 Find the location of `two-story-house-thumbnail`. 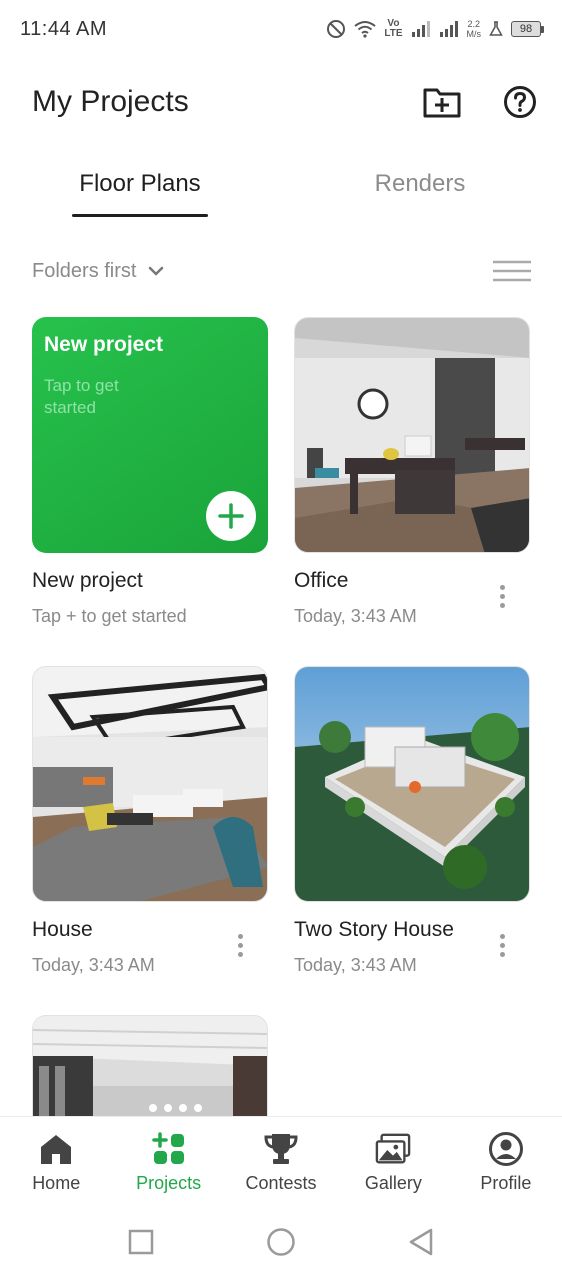

two-story-house-thumbnail is located at coordinates (412, 784).